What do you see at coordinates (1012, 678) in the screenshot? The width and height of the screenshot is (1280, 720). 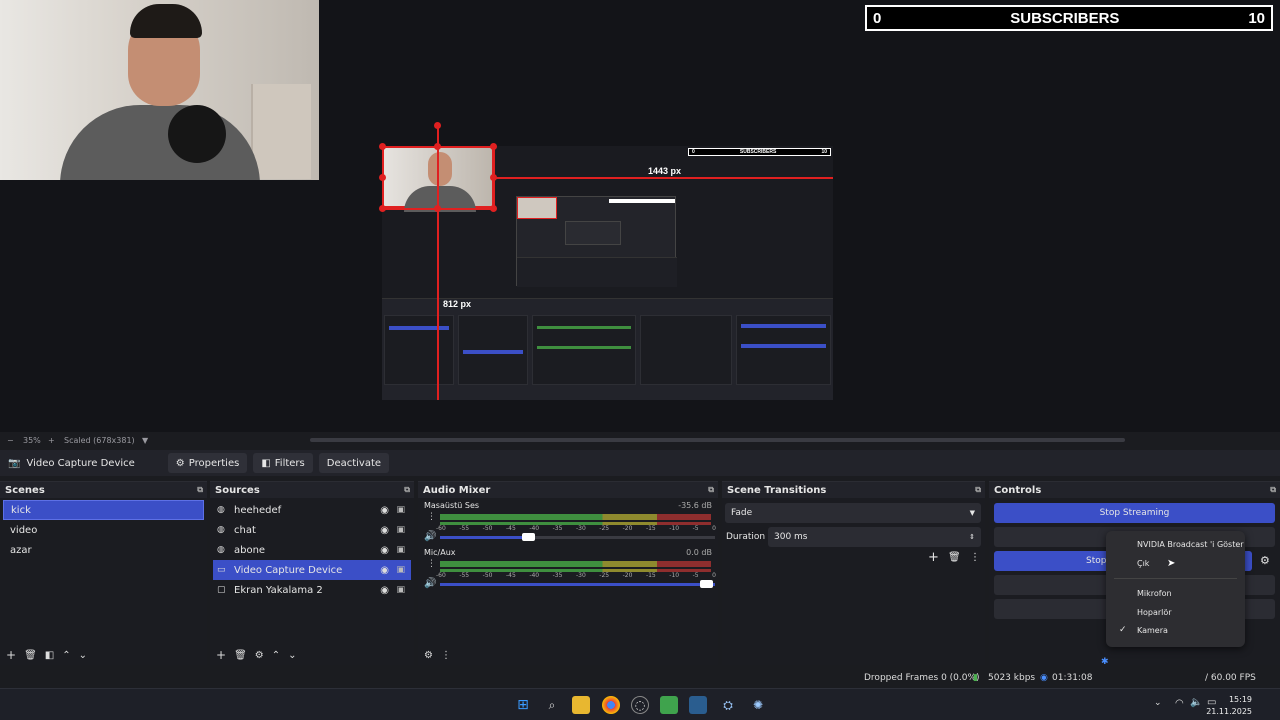 I see `bitrate: 5023 kbps` at bounding box center [1012, 678].